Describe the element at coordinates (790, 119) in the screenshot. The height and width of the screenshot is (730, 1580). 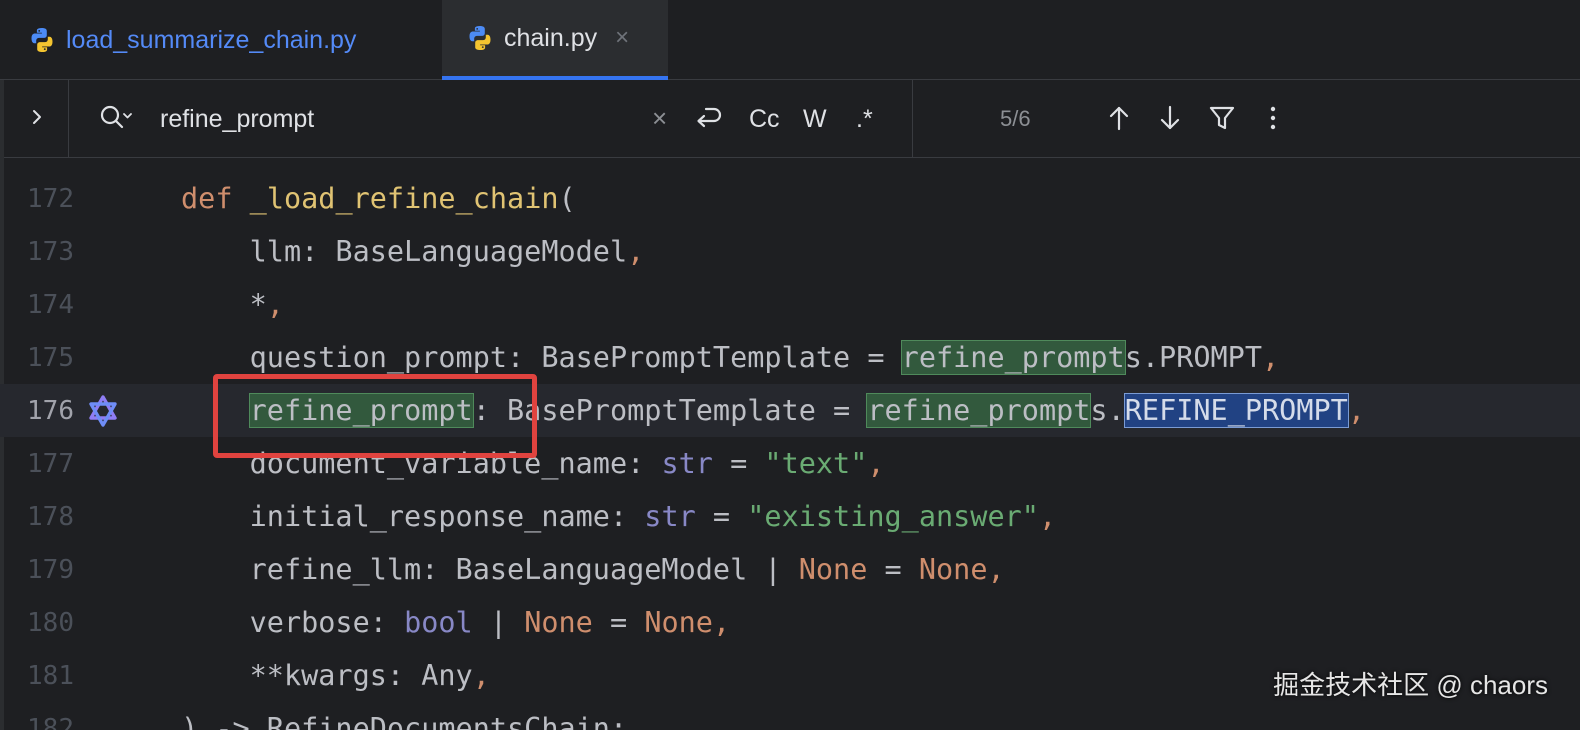
I see `find-bar: × Cc W .* 5/6` at that location.